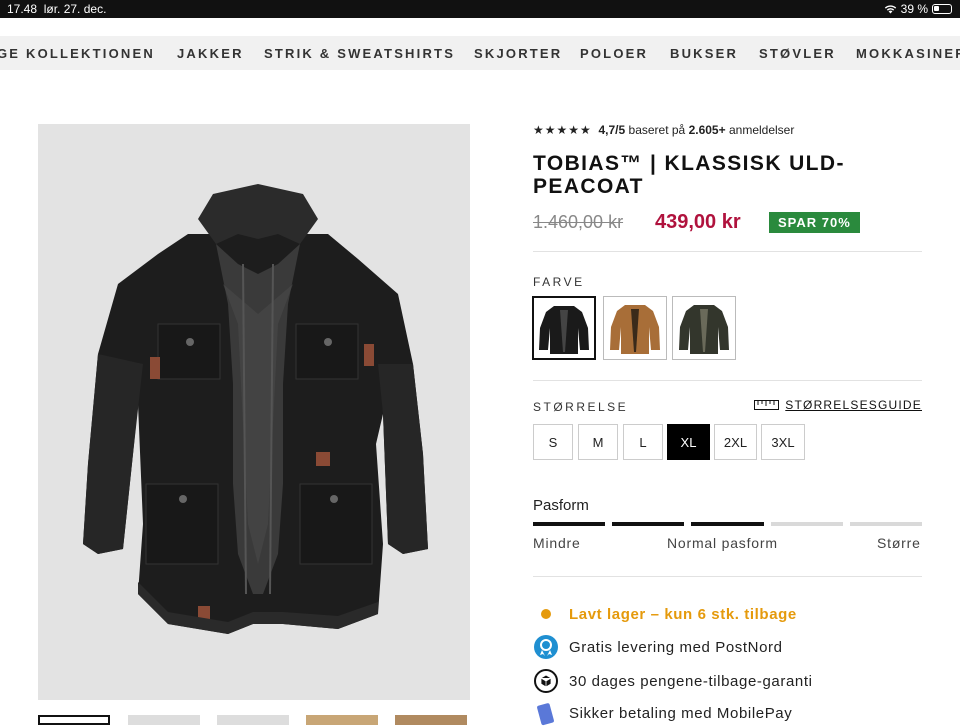  I want to click on nav-item-skjorter: SKJORTER, so click(518, 53).